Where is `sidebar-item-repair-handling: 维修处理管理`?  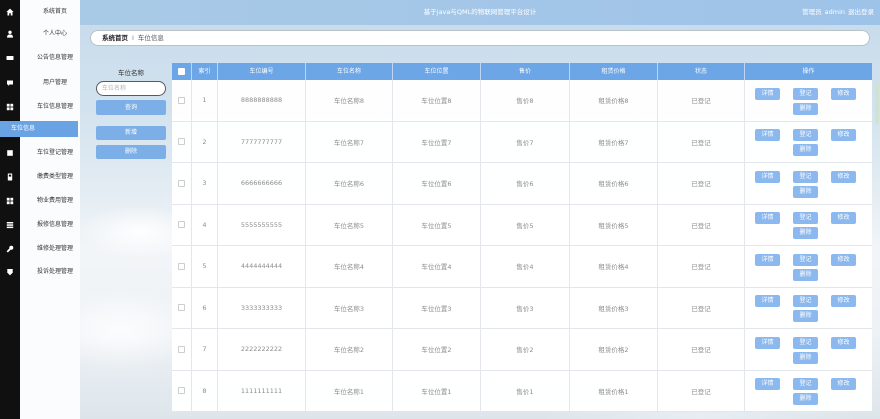 sidebar-item-repair-handling: 维修处理管理 is located at coordinates (40, 249).